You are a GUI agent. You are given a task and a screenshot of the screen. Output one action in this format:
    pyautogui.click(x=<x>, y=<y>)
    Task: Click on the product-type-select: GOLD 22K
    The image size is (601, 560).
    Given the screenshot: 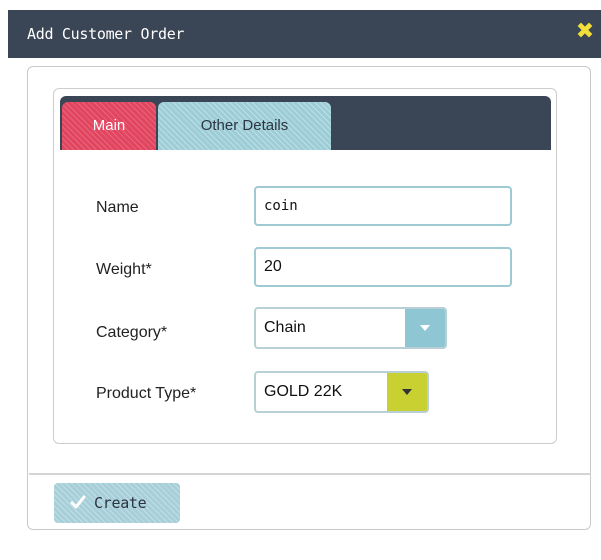 What is the action you would take?
    pyautogui.click(x=341, y=392)
    